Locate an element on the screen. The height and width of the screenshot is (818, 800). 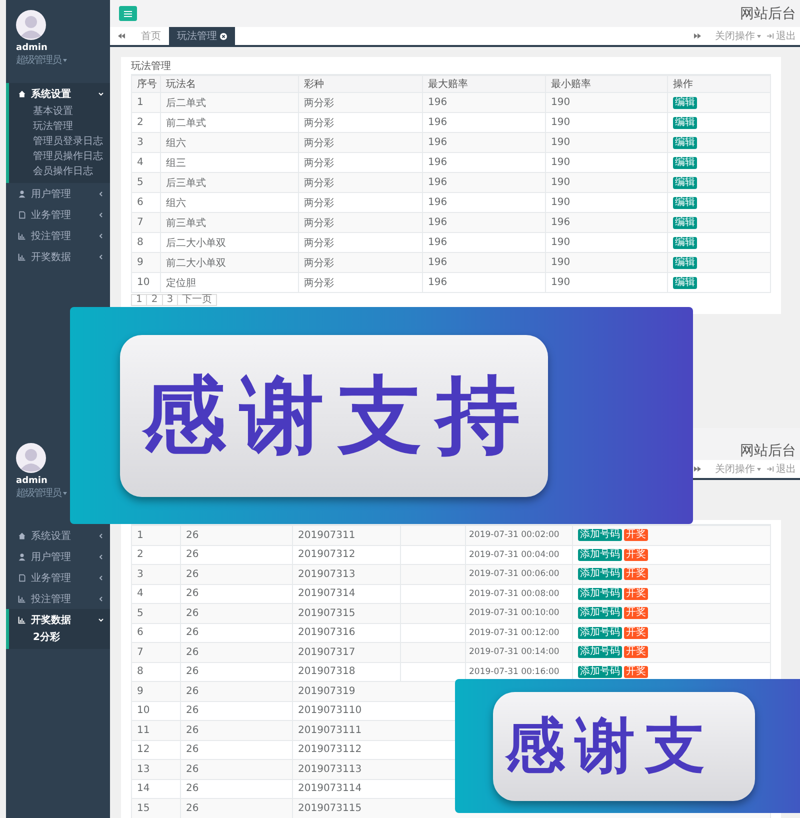
table-cell: 190 is located at coordinates (606, 282).